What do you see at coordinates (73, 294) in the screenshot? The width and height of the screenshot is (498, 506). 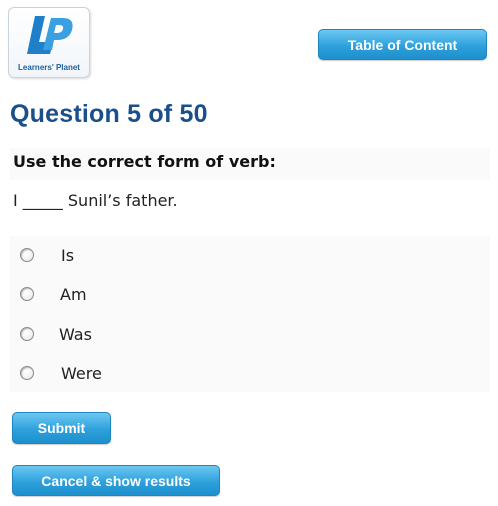 I see `option-label: Am` at bounding box center [73, 294].